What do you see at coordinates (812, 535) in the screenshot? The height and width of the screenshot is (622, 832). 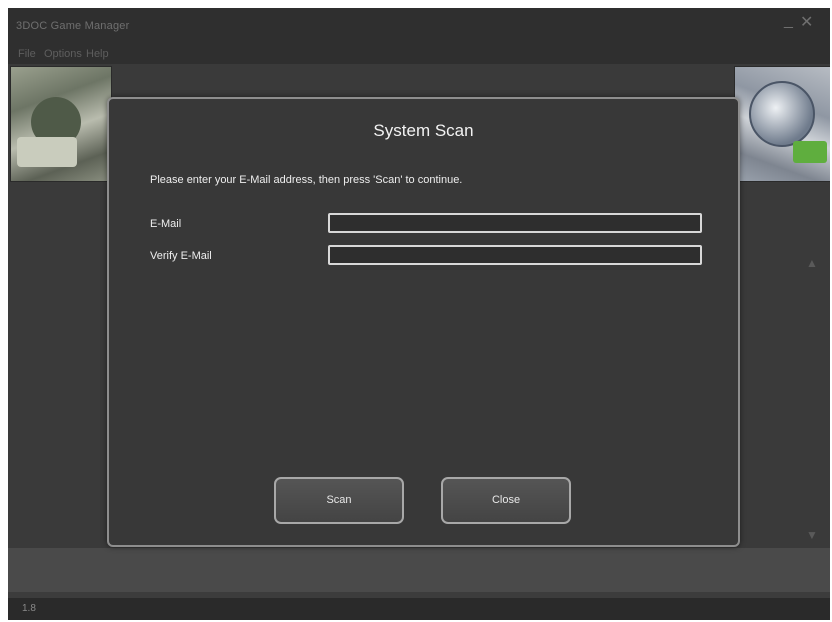 I see `scroll-down-icon: ▼` at bounding box center [812, 535].